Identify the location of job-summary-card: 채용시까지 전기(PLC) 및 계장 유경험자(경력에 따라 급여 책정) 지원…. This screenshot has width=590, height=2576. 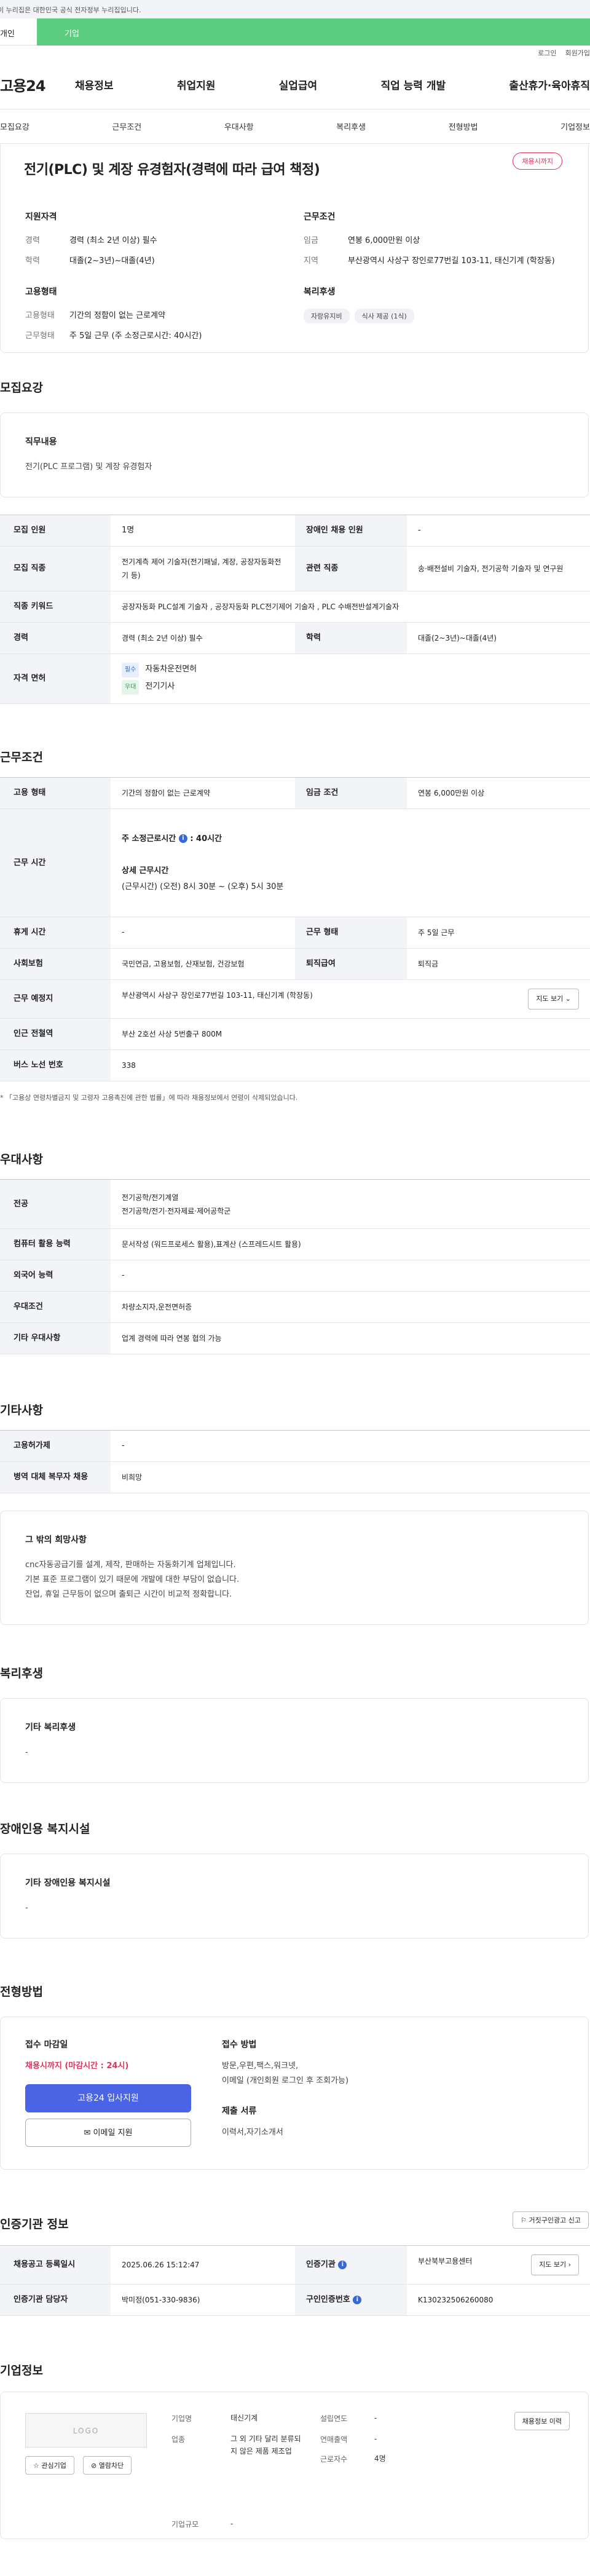
(294, 248).